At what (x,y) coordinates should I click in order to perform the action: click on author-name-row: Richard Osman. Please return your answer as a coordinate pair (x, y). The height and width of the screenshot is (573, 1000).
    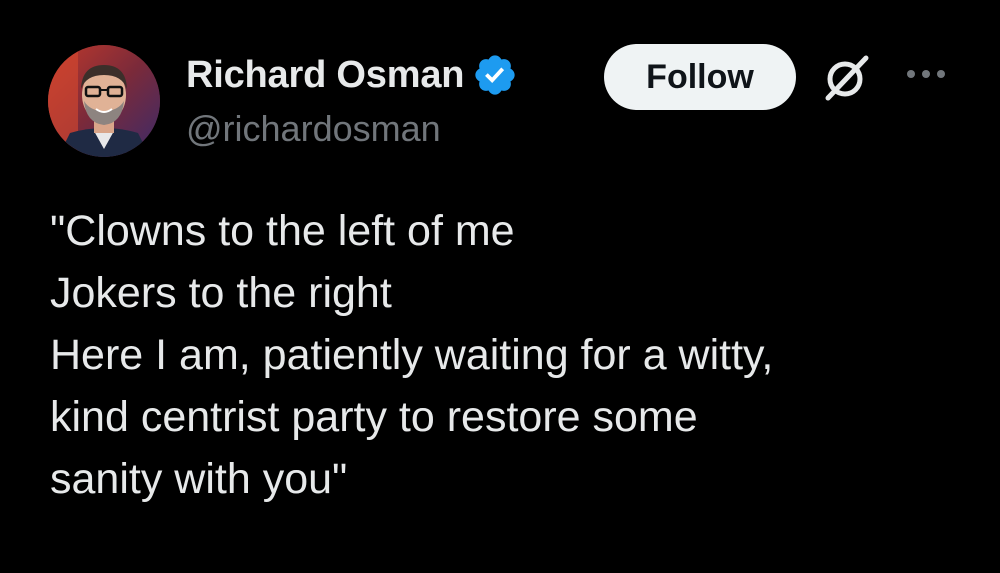
    Looking at the image, I should click on (352, 75).